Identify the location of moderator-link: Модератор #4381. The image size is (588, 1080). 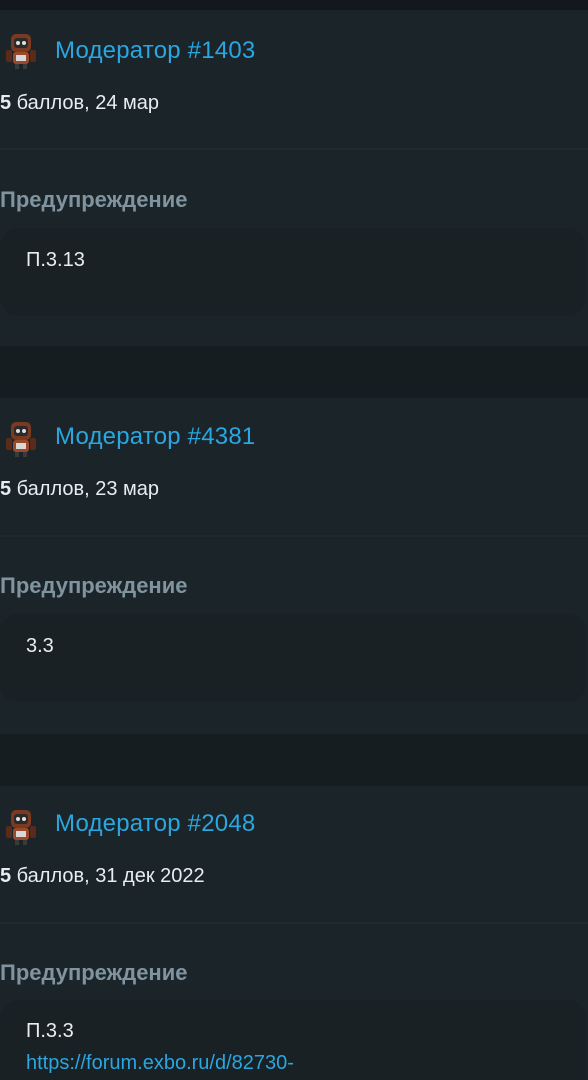
(155, 437).